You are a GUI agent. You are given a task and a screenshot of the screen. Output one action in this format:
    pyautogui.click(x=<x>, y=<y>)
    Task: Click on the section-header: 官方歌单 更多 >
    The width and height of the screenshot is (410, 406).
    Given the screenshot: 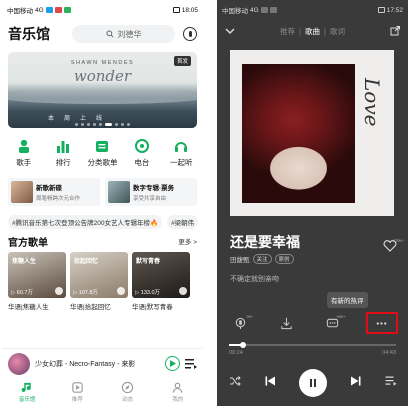 What is the action you would take?
    pyautogui.click(x=102, y=241)
    